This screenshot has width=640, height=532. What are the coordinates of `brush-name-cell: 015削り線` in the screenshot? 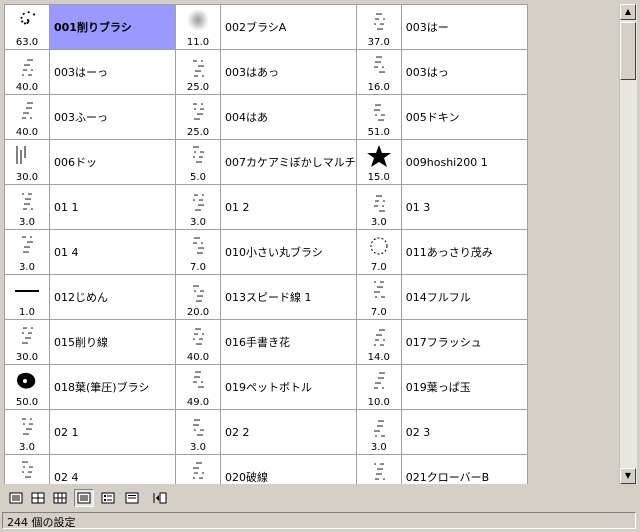 It's located at (112, 342).